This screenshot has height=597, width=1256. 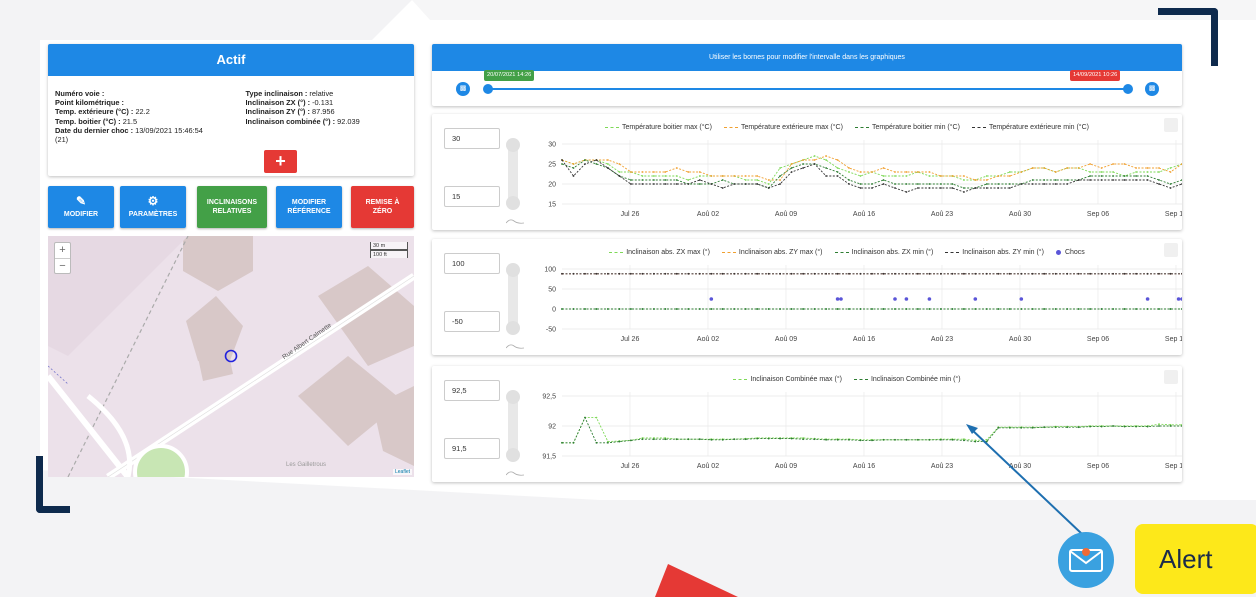 What do you see at coordinates (88, 121) in the screenshot?
I see `info-label: Temp. boitier (°C) :` at bounding box center [88, 121].